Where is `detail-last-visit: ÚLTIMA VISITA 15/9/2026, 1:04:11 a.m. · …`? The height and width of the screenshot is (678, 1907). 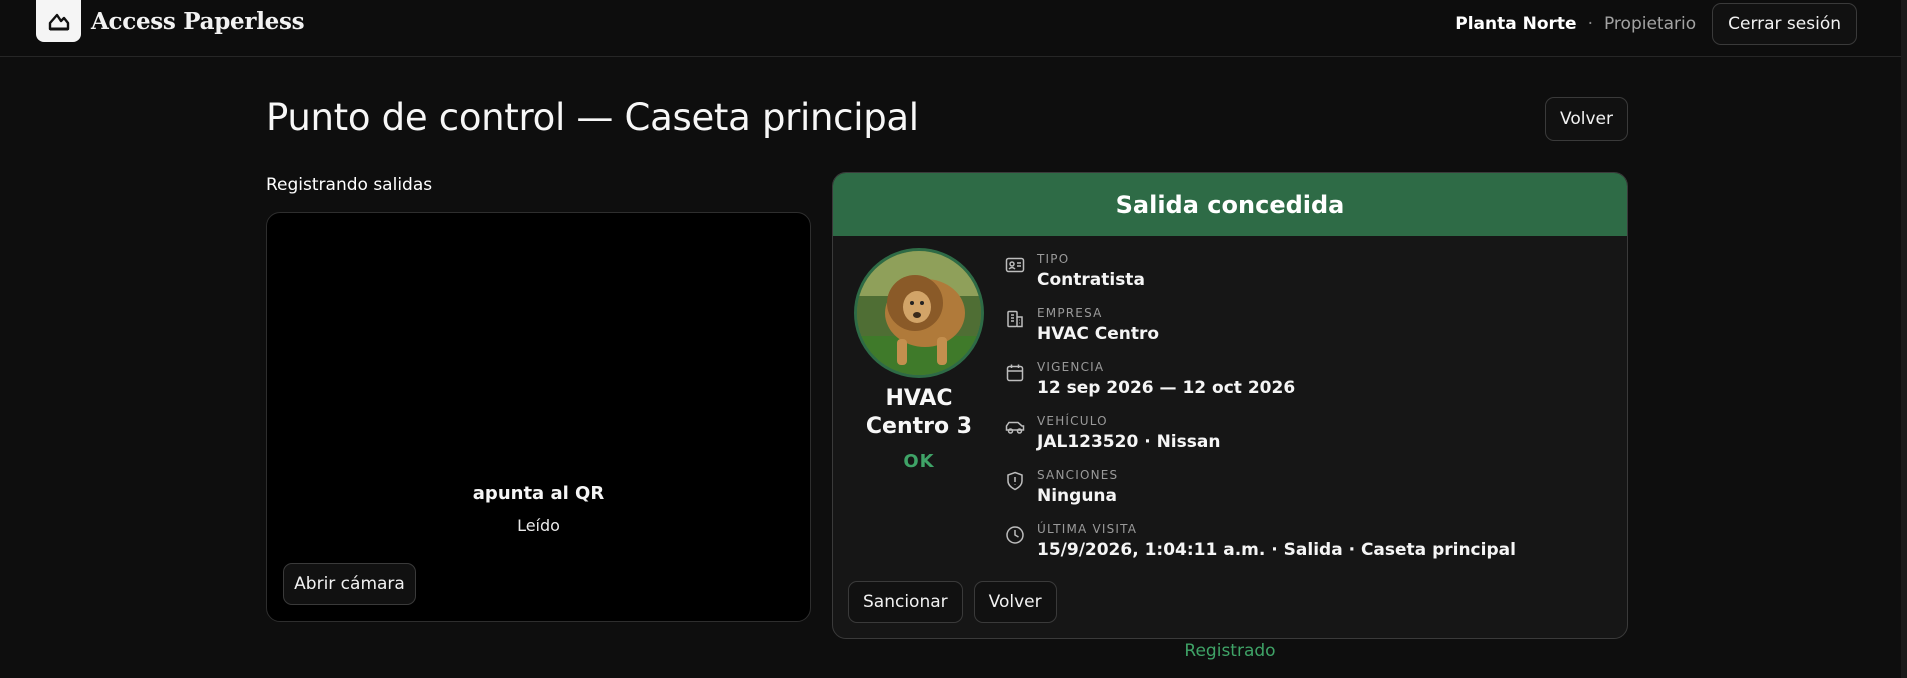
detail-last-visit: ÚLTIMA VISITA 15/9/2026, 1:04:11 a.m. · … is located at coordinates (1305, 549).